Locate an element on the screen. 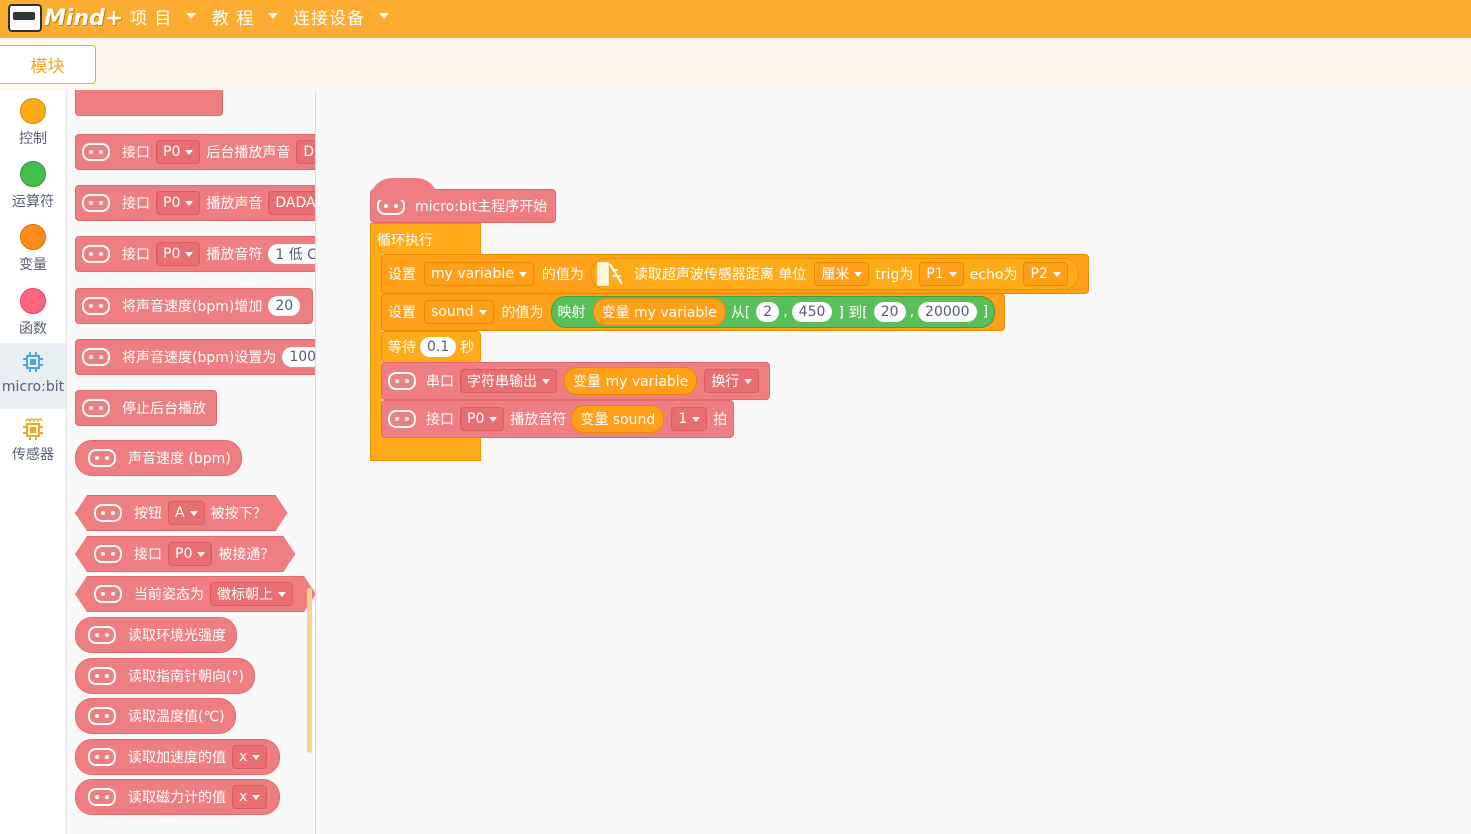 Image resolution: width=1471 pixels, height=834 pixels. trig-pin-dropdown: P1 is located at coordinates (941, 274).